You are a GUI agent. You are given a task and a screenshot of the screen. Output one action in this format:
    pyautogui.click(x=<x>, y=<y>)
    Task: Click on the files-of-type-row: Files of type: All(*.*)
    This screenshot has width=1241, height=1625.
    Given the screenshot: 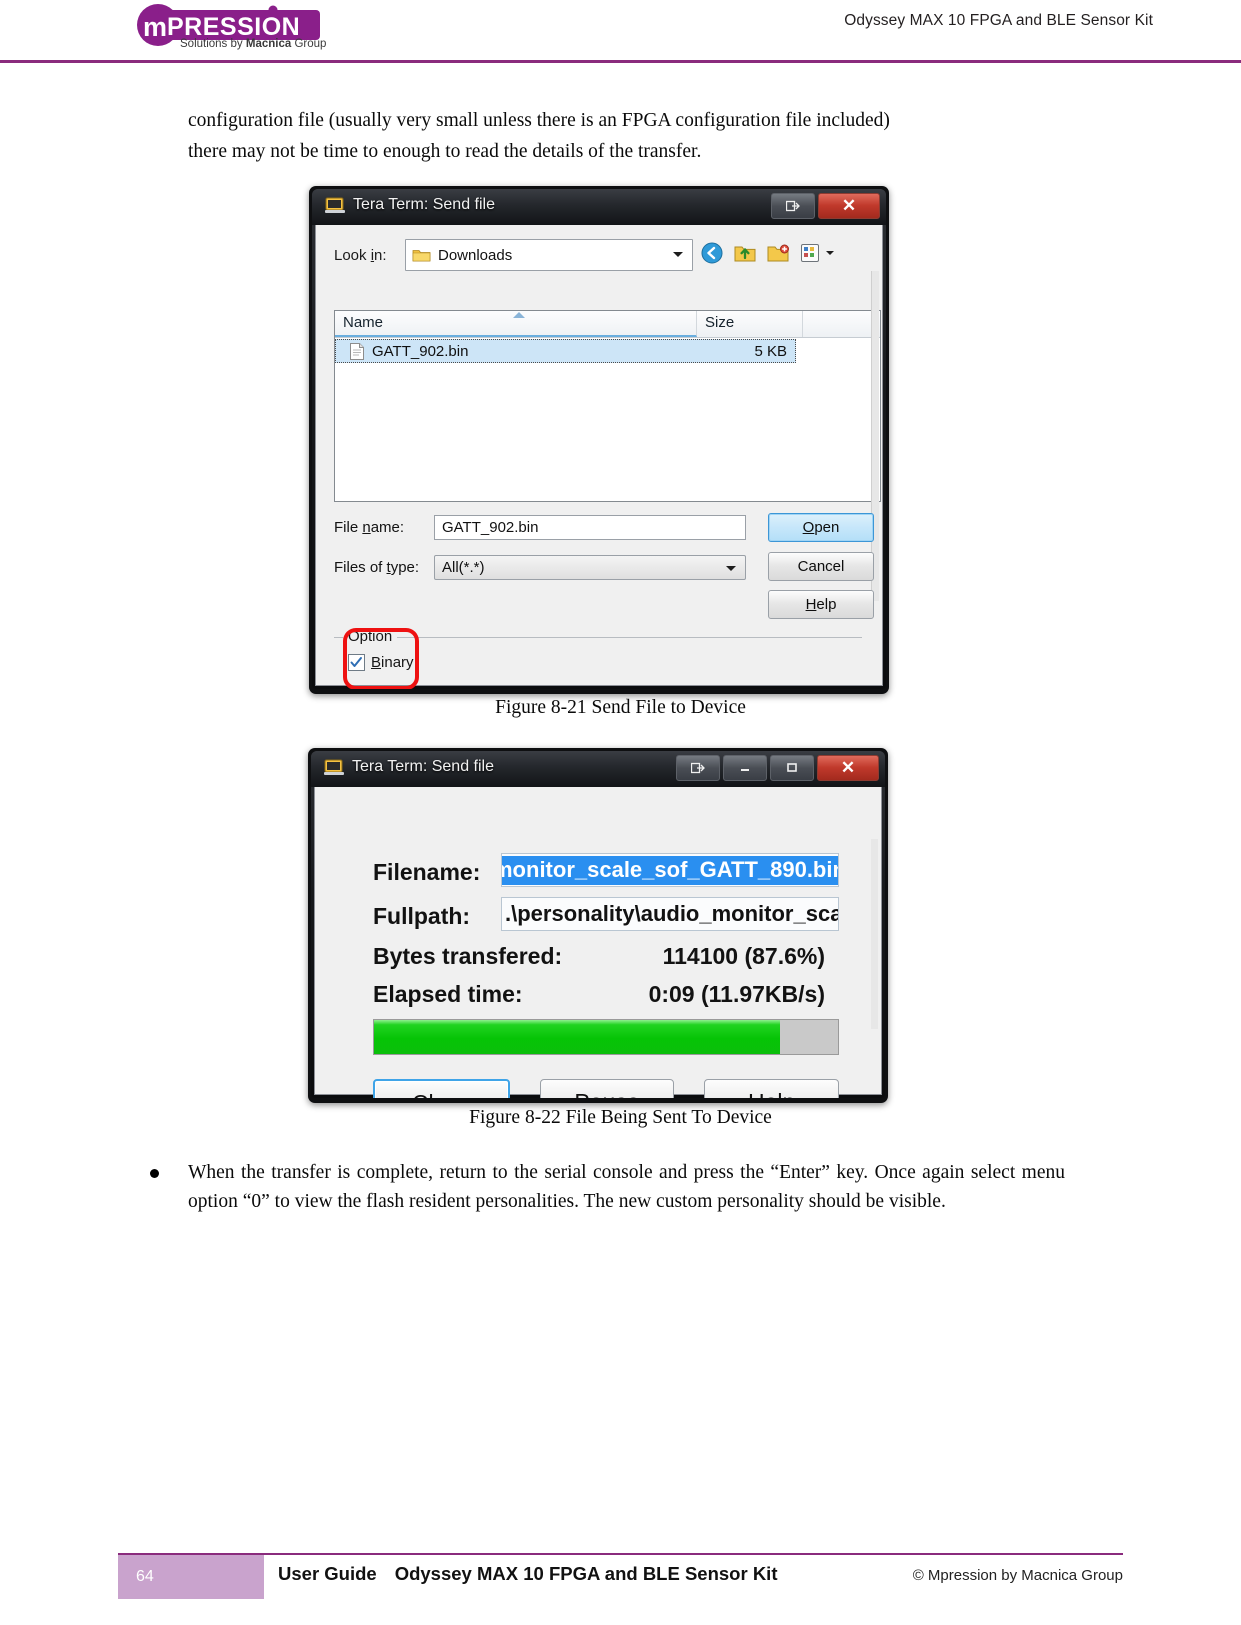 What is the action you would take?
    pyautogui.click(x=540, y=567)
    